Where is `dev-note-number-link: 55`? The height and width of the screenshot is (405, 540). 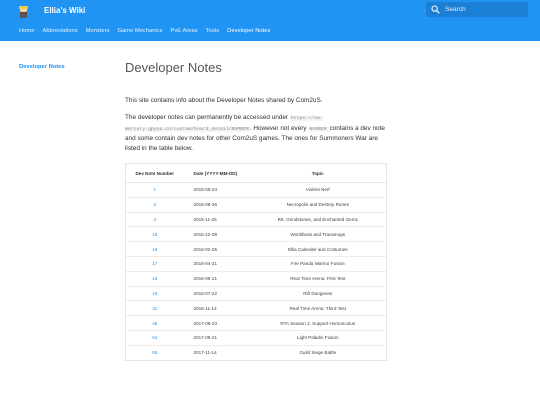
dev-note-number-link: 55 is located at coordinates (154, 352).